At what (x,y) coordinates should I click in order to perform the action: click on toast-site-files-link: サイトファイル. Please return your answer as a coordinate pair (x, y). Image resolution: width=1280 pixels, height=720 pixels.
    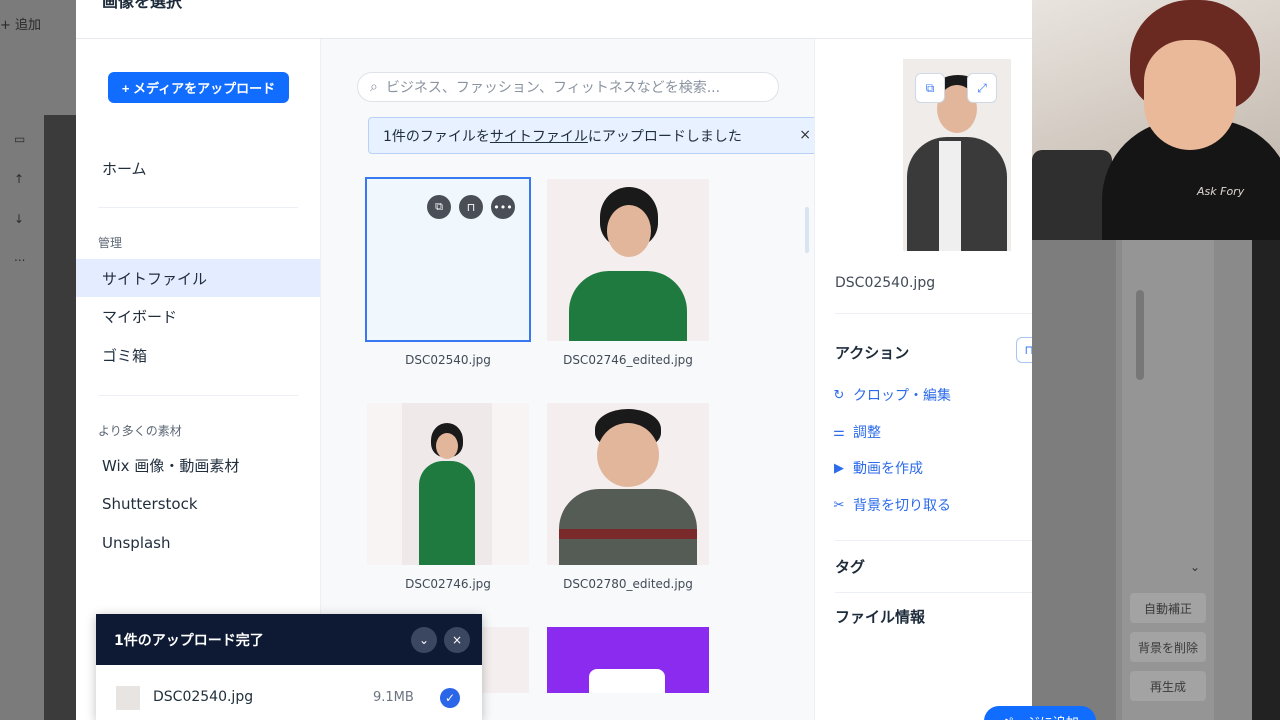
    Looking at the image, I should click on (539, 136).